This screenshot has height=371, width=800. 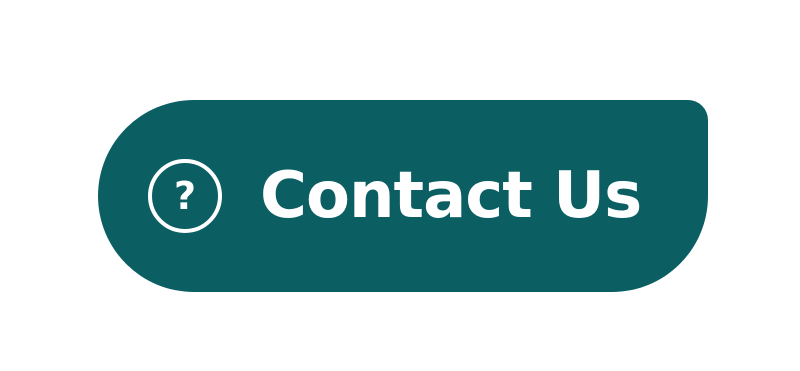 What do you see at coordinates (451, 196) in the screenshot?
I see `contact-us-label: Contact Us` at bounding box center [451, 196].